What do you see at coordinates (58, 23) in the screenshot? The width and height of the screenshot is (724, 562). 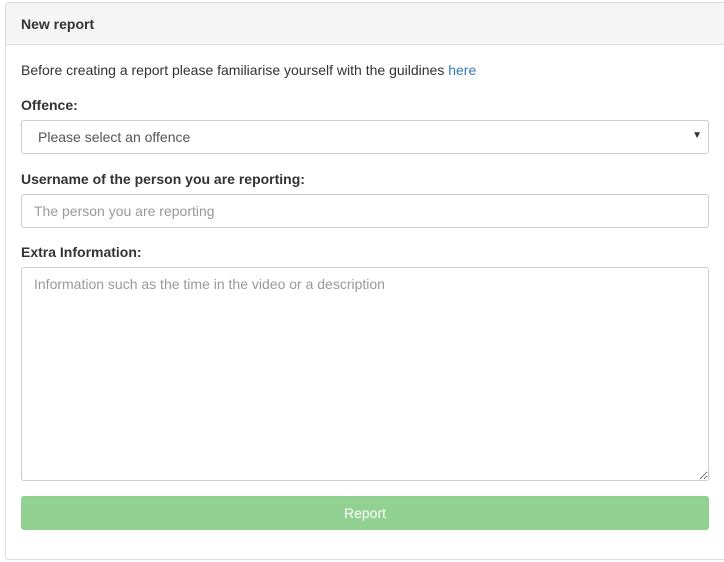 I see `panel-title: New report` at bounding box center [58, 23].